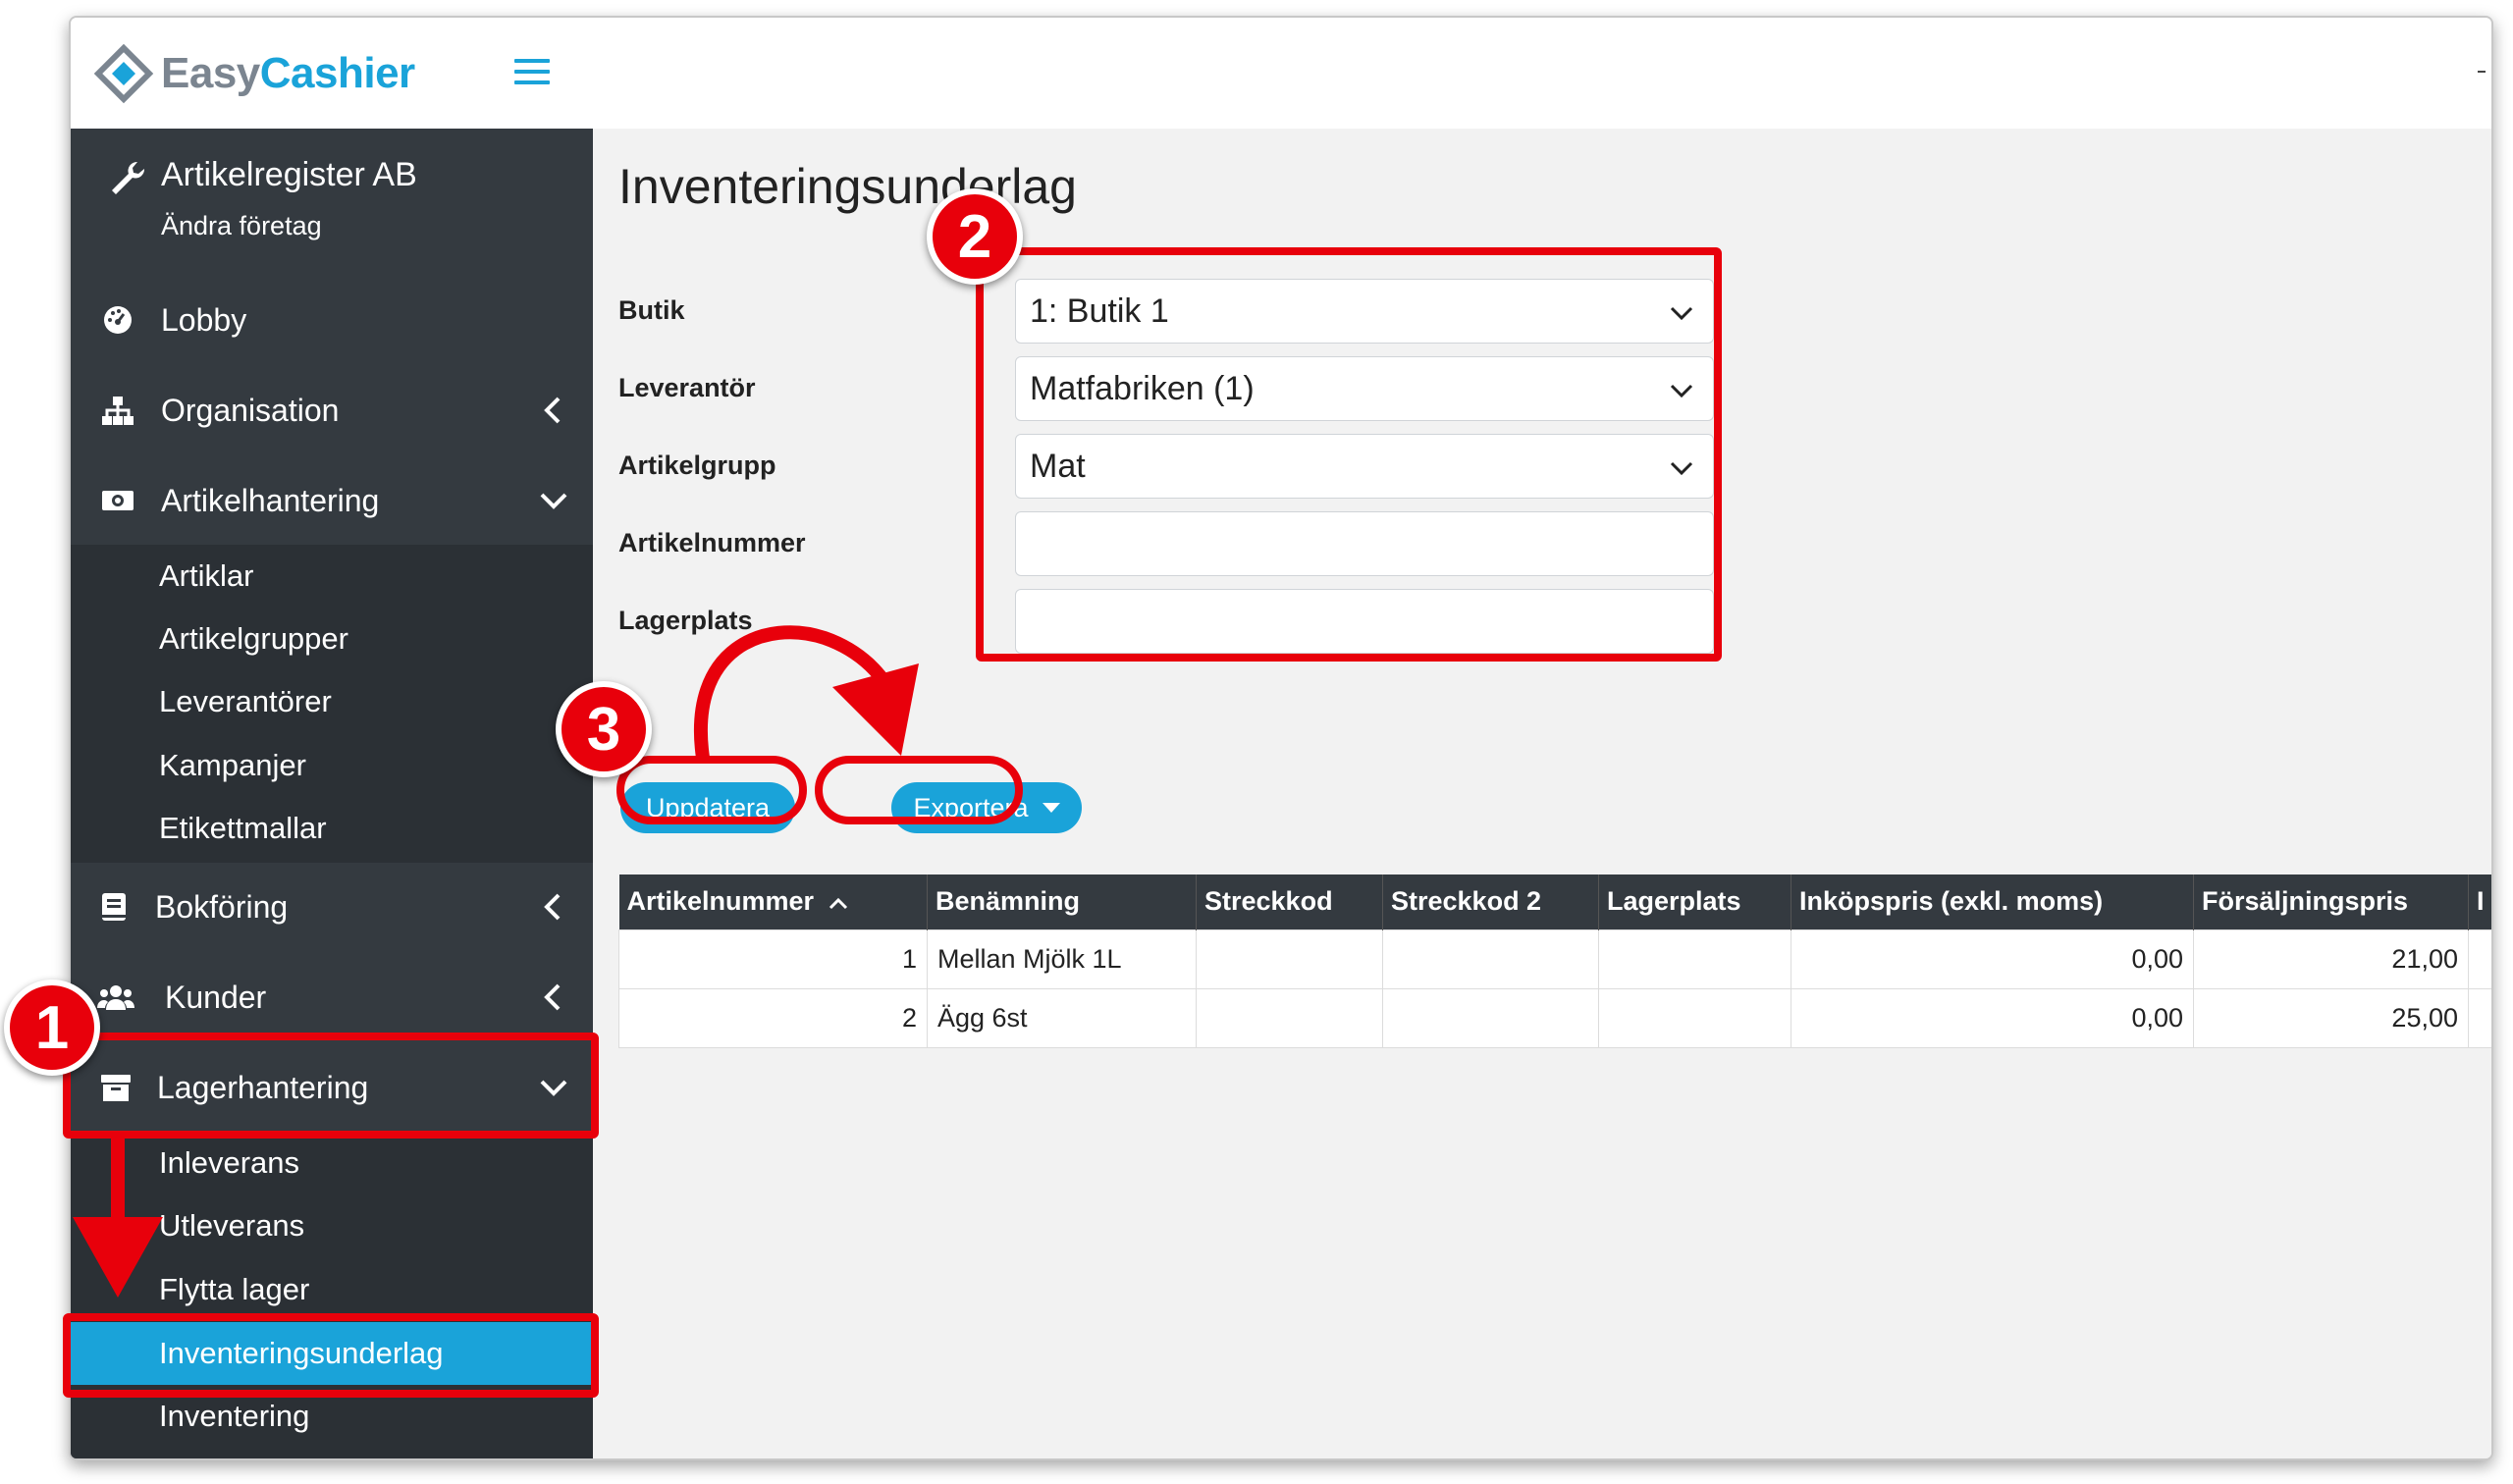  Describe the element at coordinates (2482, 72) in the screenshot. I see `topbar-dash` at that location.